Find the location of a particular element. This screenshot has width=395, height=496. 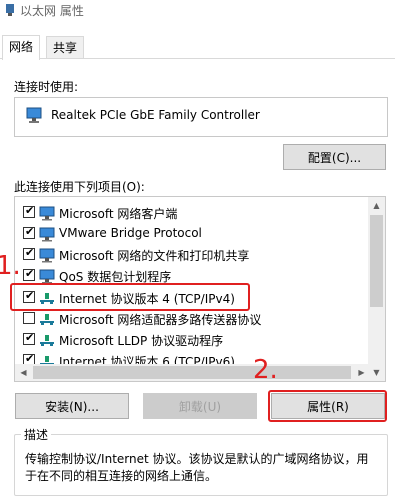

tab-sharing: 共享 is located at coordinates (65, 47).